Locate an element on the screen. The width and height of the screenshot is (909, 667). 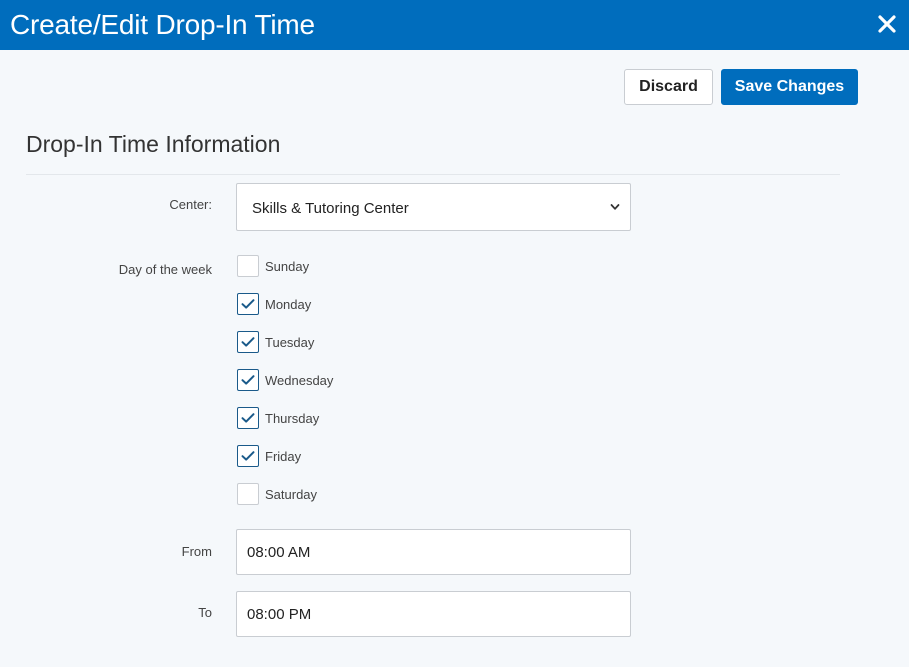
from-time-input is located at coordinates (433, 552).